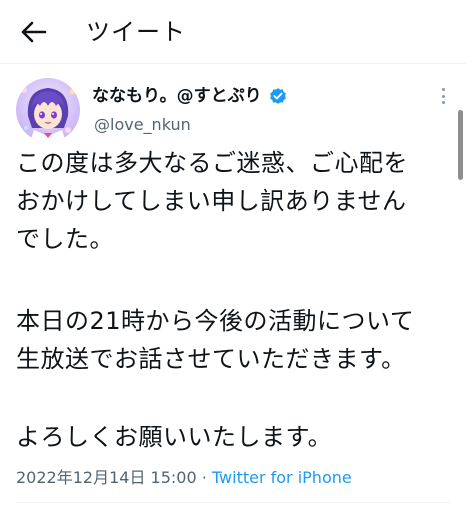 Image resolution: width=466 pixels, height=512 pixels. Describe the element at coordinates (212, 163) in the screenshot. I see `tweet-text-line: この度は多大なるご迷惑、ご心配を` at that location.